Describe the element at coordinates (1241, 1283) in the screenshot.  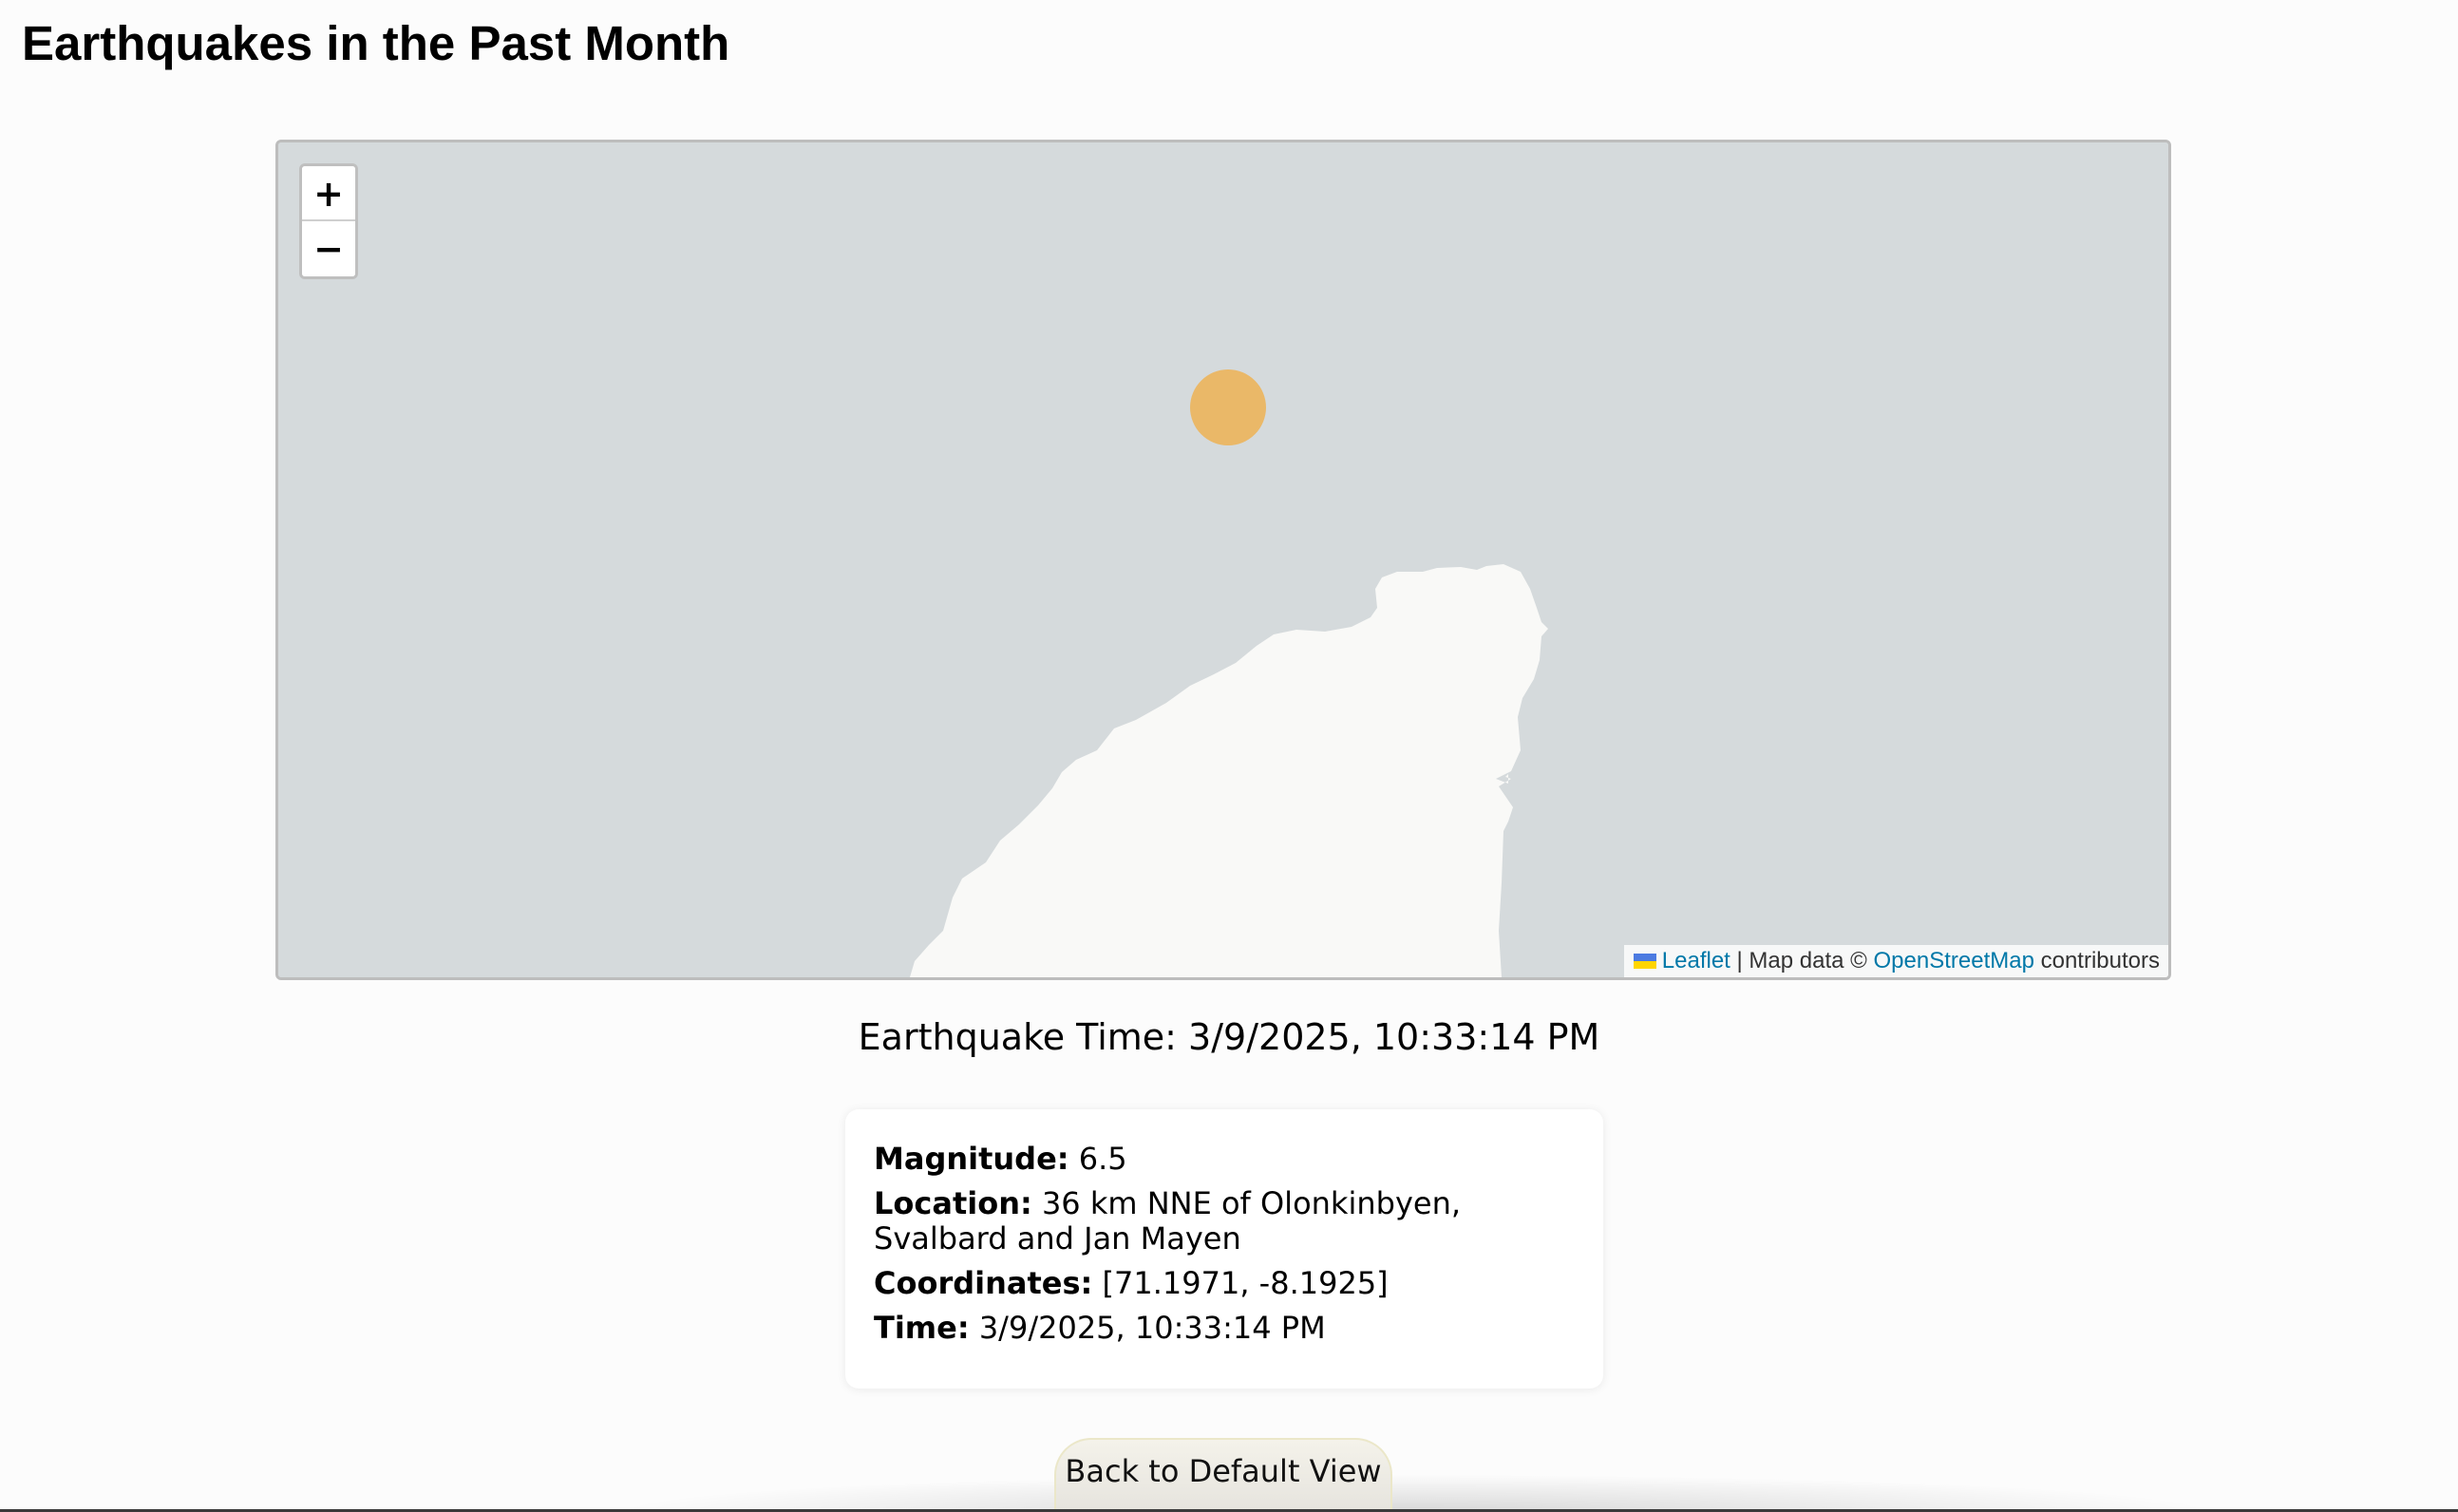
I see `coordinates-value: [71.1971, -8.1925]` at that location.